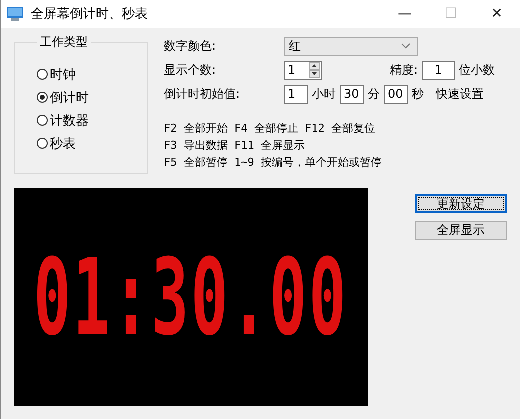 The image size is (520, 419). Describe the element at coordinates (191, 46) in the screenshot. I see `field-label: 数字颜色:` at that location.